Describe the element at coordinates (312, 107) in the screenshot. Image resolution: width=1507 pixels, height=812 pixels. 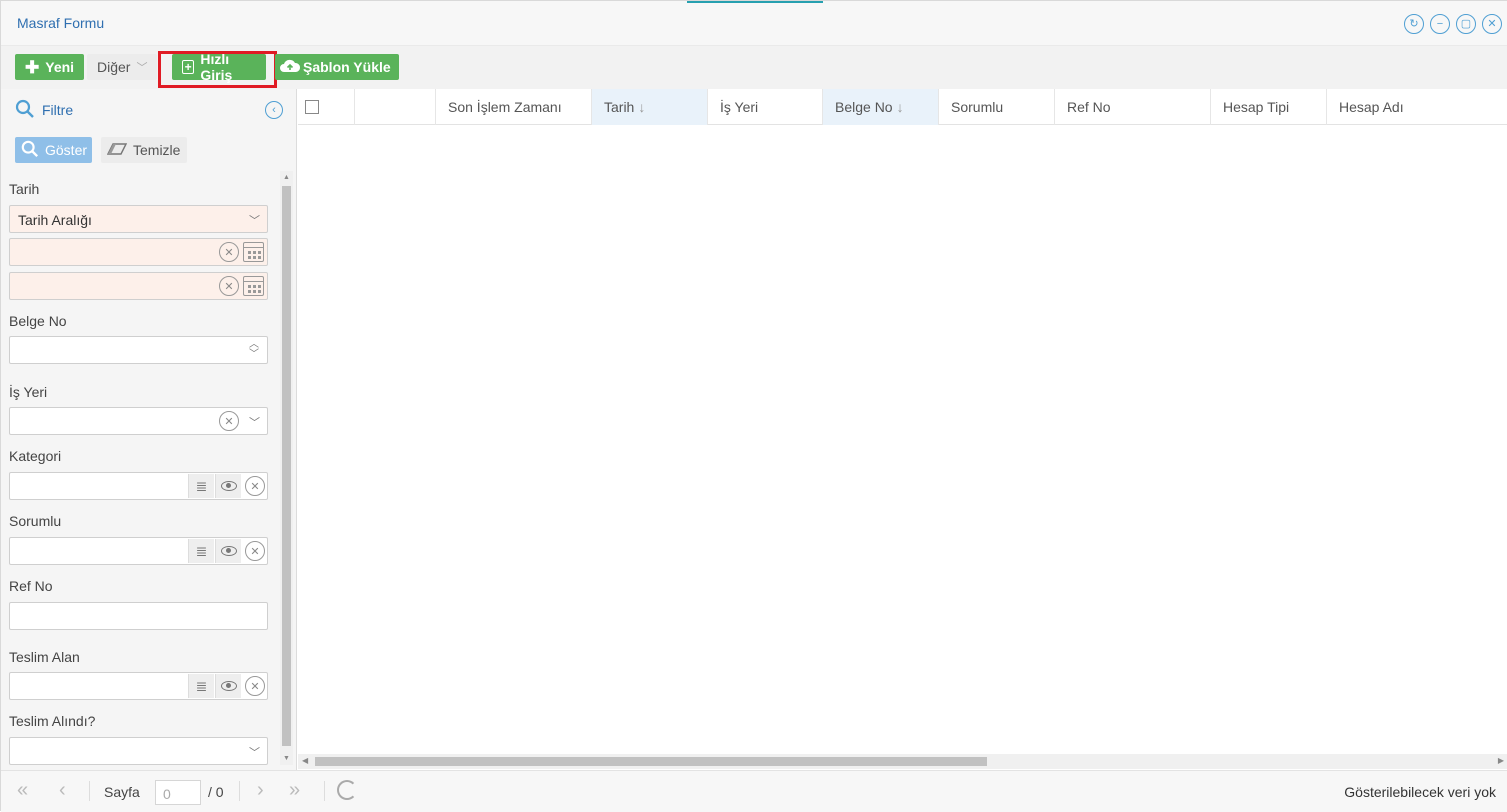
I see `select-all-checkbox` at that location.